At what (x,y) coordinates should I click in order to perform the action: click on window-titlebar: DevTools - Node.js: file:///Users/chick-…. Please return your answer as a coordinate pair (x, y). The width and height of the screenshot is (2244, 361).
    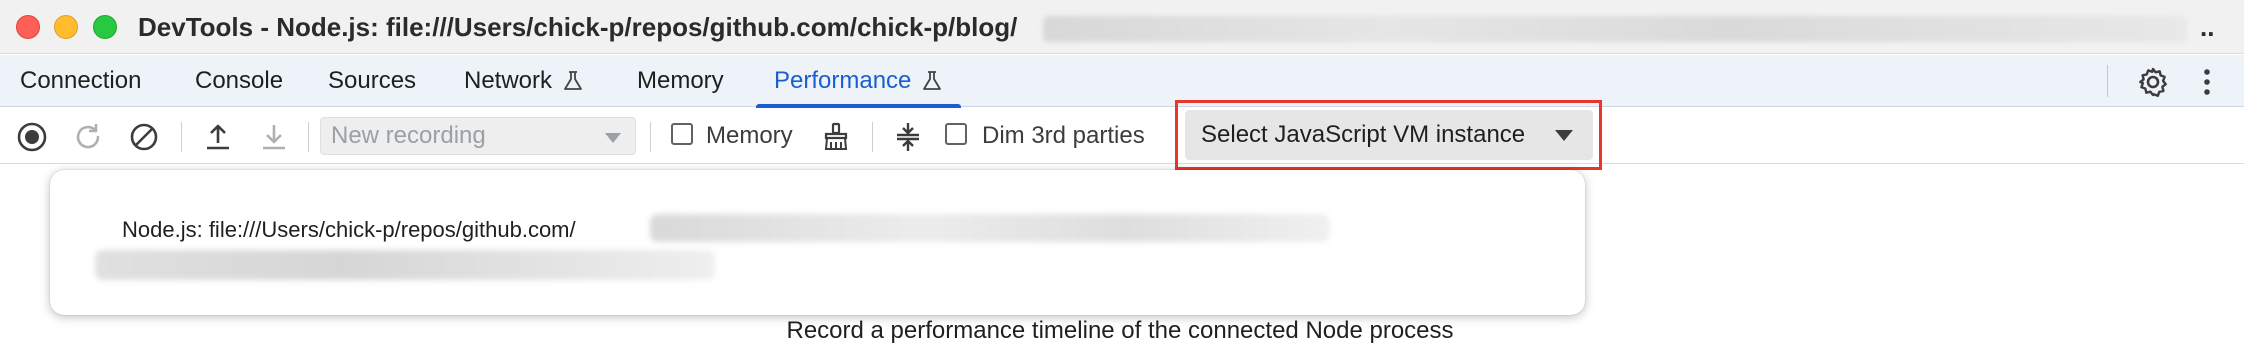
    Looking at the image, I should click on (1122, 27).